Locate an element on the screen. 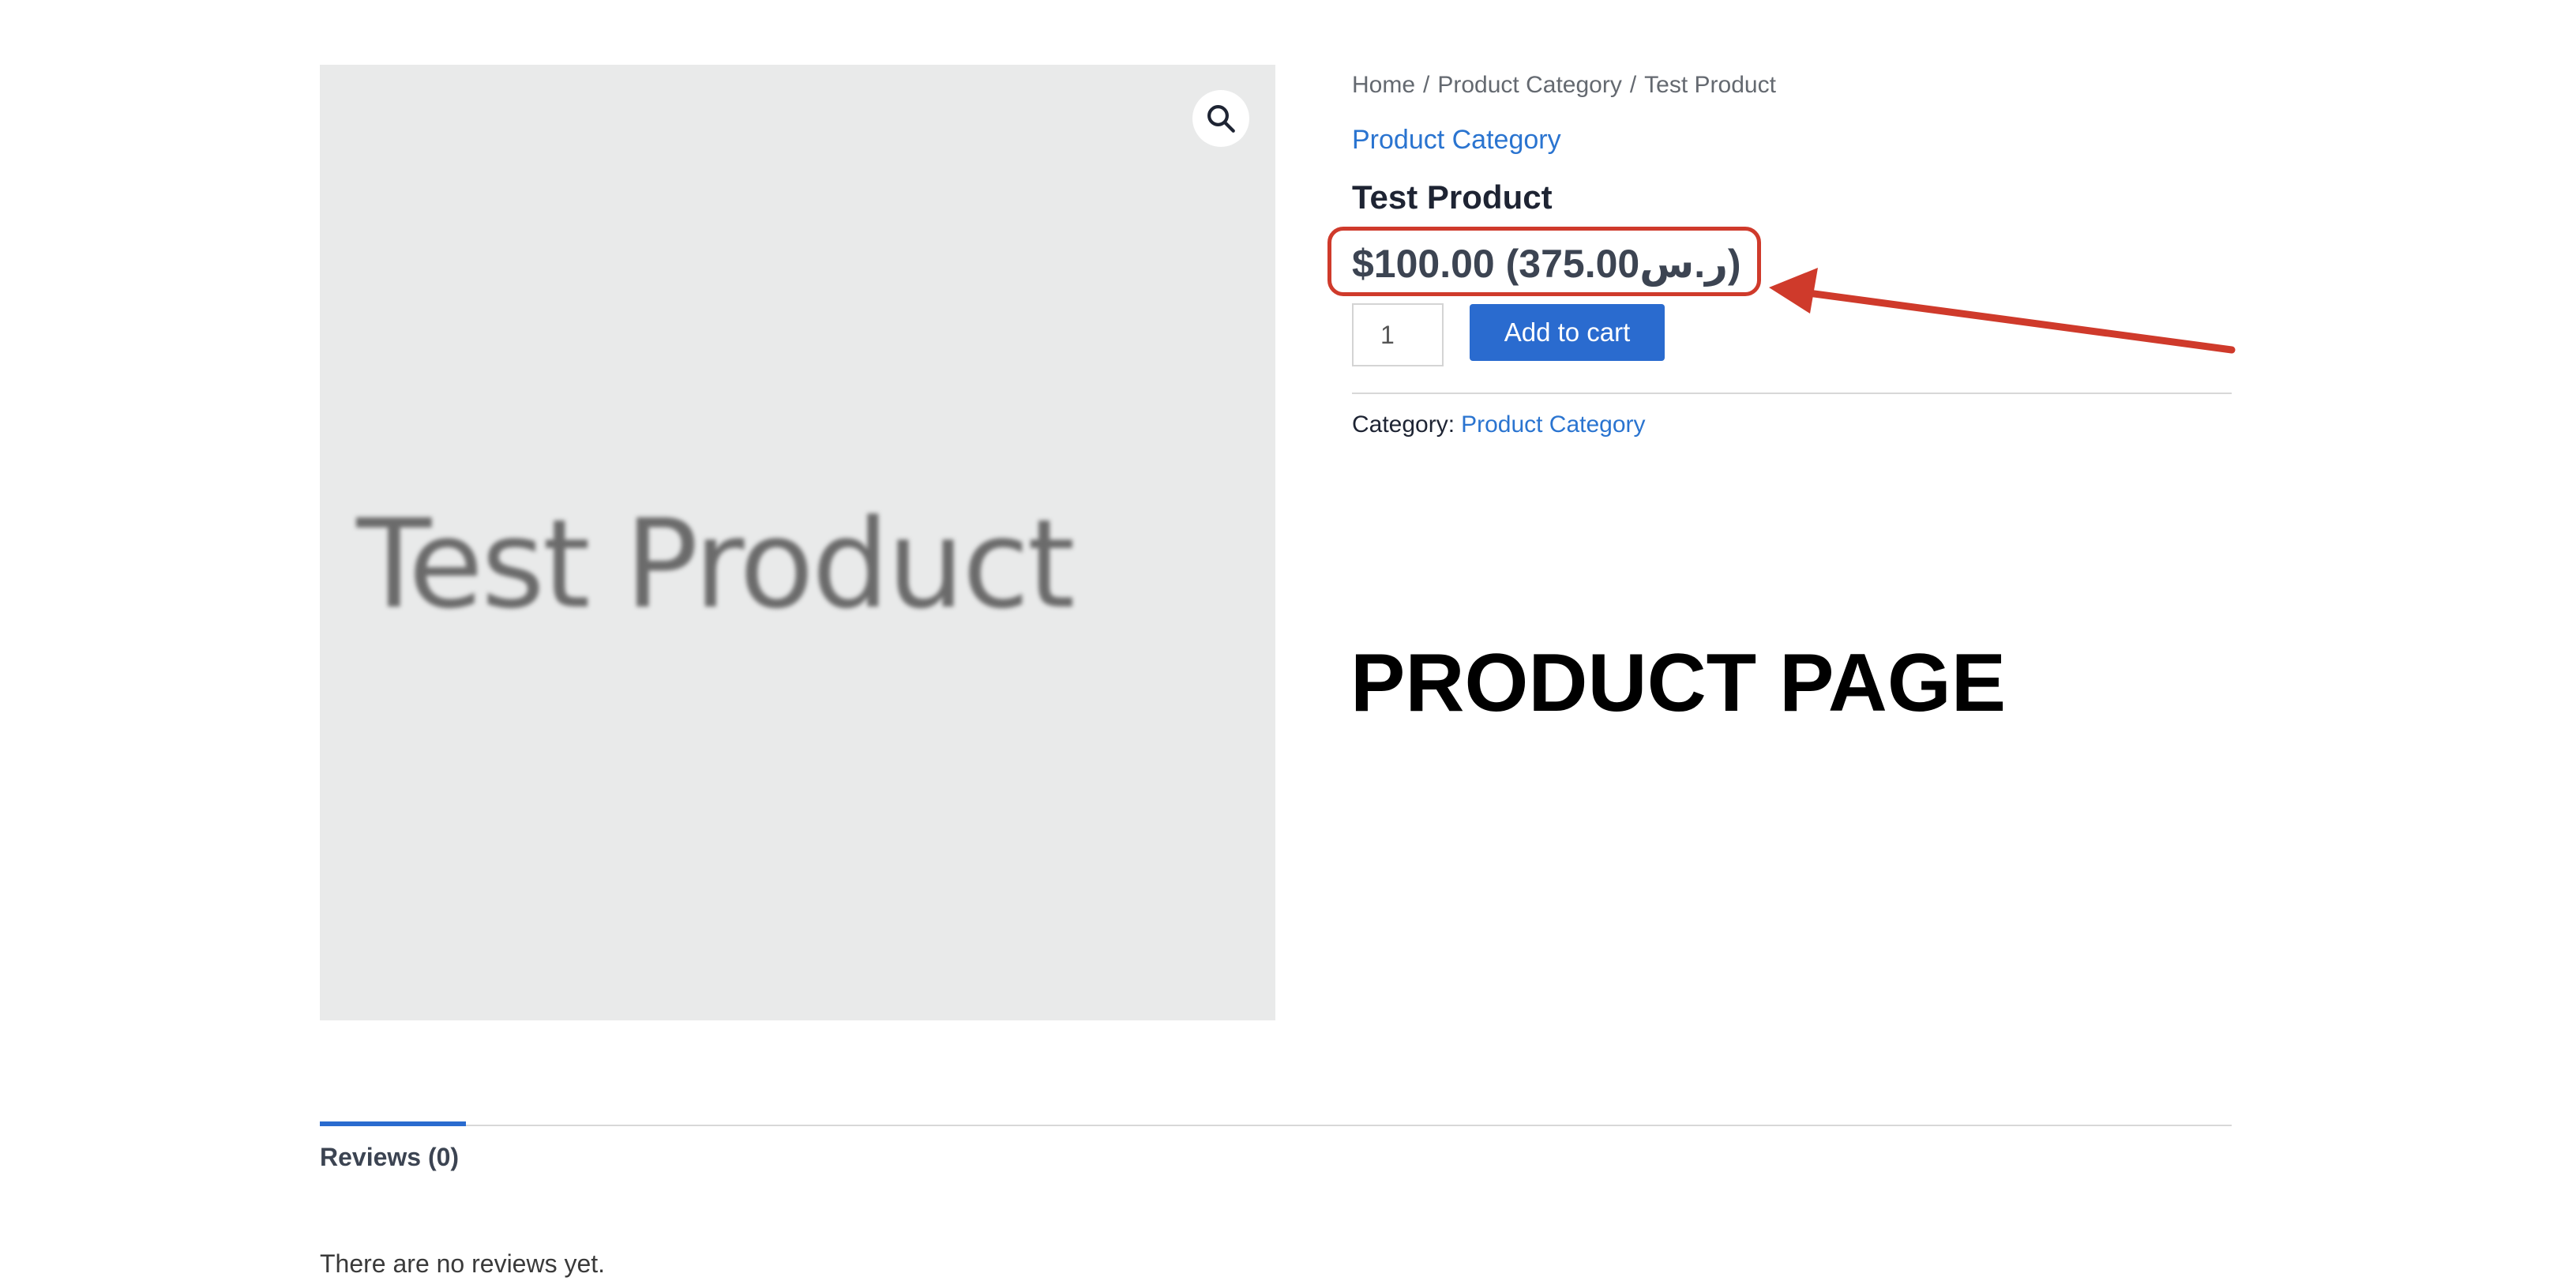 The image size is (2576, 1281). product-title: Test Product is located at coordinates (1452, 197).